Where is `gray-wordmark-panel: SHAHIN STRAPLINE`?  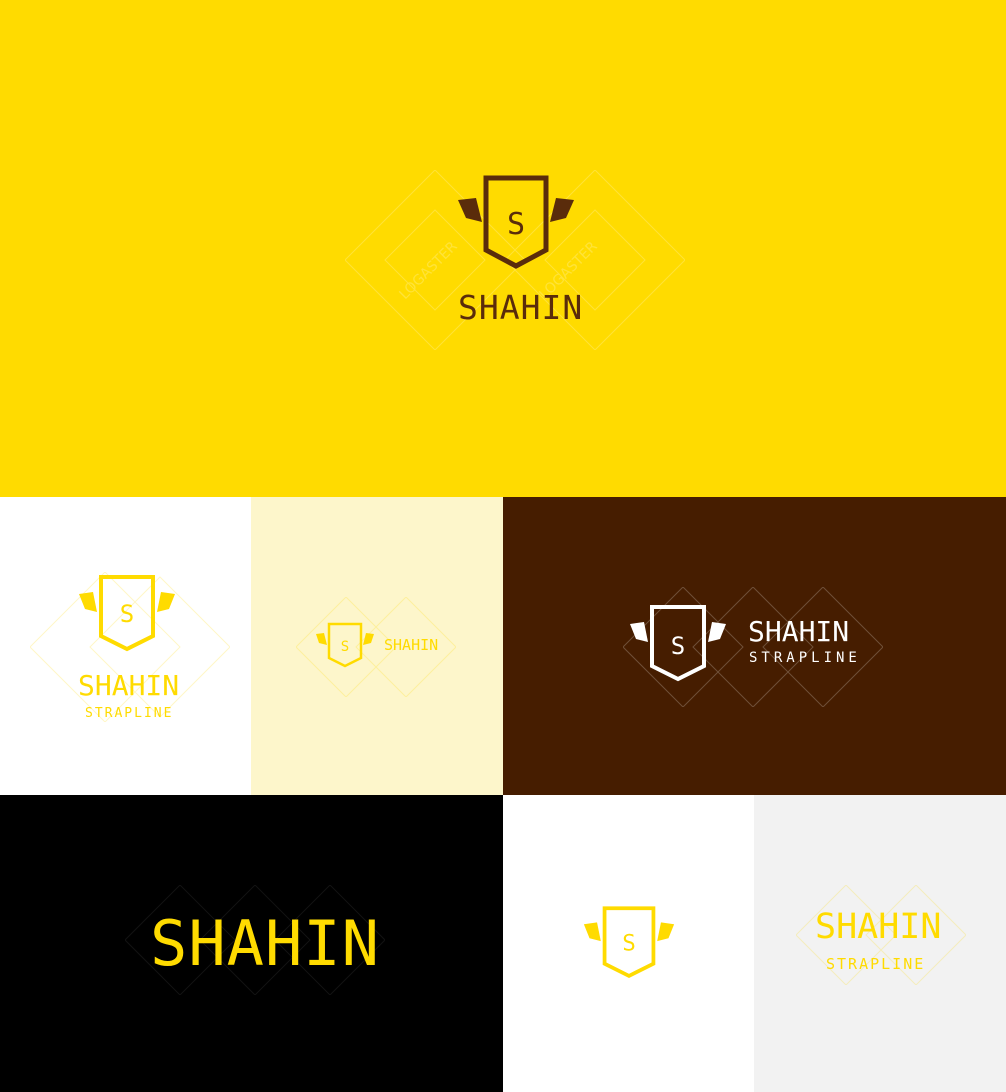 gray-wordmark-panel: SHAHIN STRAPLINE is located at coordinates (880, 943).